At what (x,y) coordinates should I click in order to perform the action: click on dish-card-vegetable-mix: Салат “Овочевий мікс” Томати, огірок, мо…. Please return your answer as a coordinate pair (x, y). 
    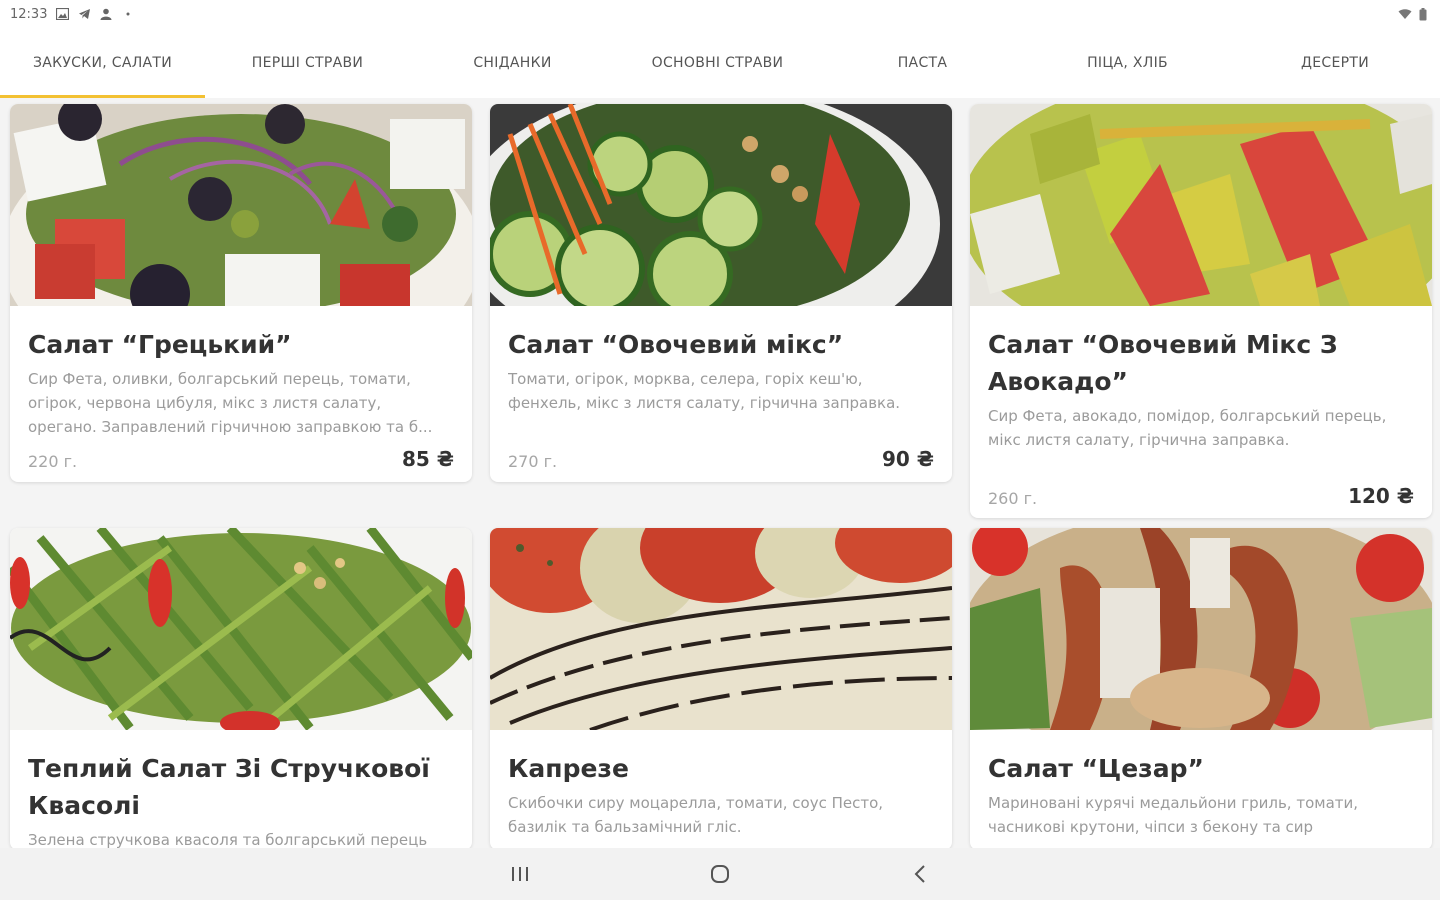
    Looking at the image, I should click on (721, 293).